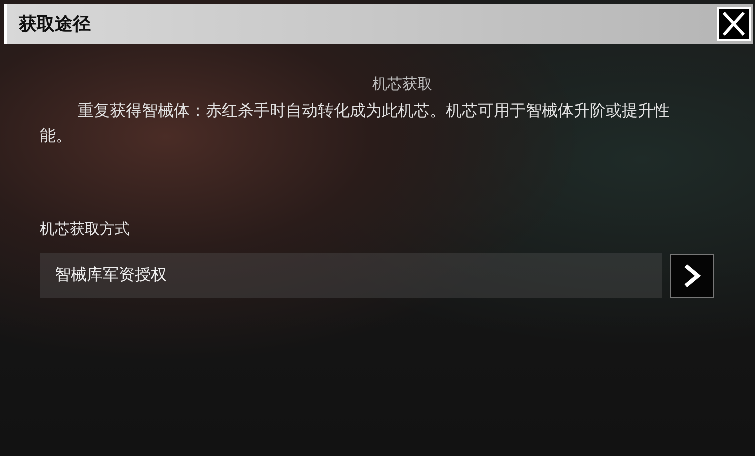  What do you see at coordinates (85, 229) in the screenshot?
I see `section-label: 机芯获取方式` at bounding box center [85, 229].